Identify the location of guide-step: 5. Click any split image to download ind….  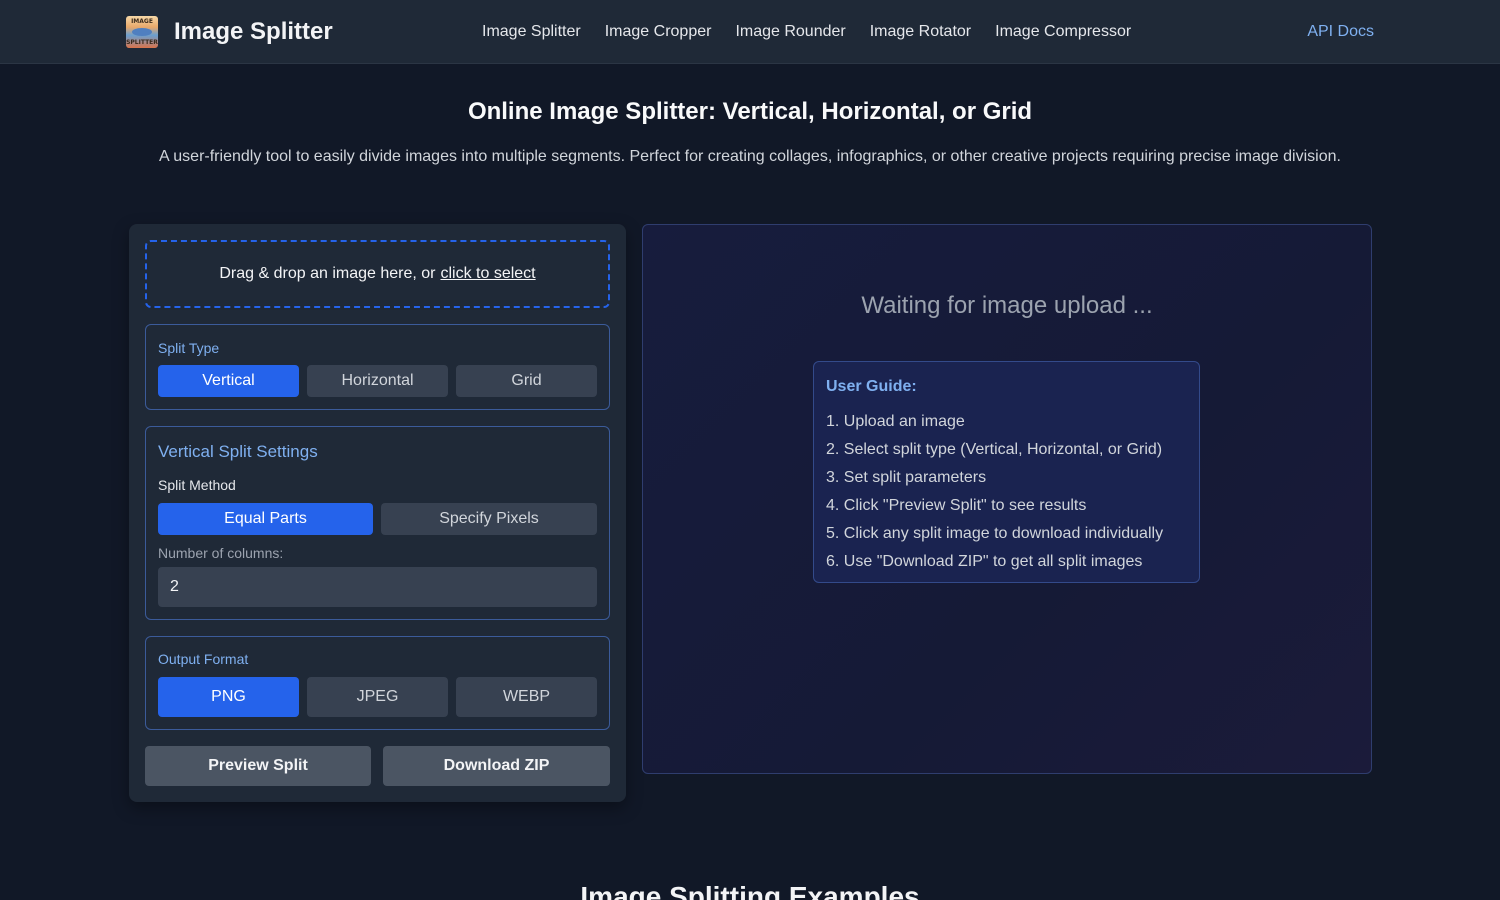
(995, 533).